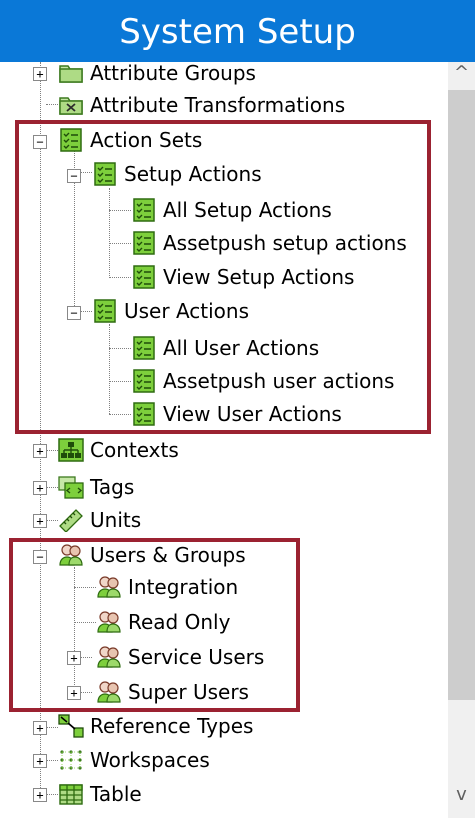 This screenshot has height=818, width=475. Describe the element at coordinates (461, 395) in the screenshot. I see `scrollbar-thumb` at that location.